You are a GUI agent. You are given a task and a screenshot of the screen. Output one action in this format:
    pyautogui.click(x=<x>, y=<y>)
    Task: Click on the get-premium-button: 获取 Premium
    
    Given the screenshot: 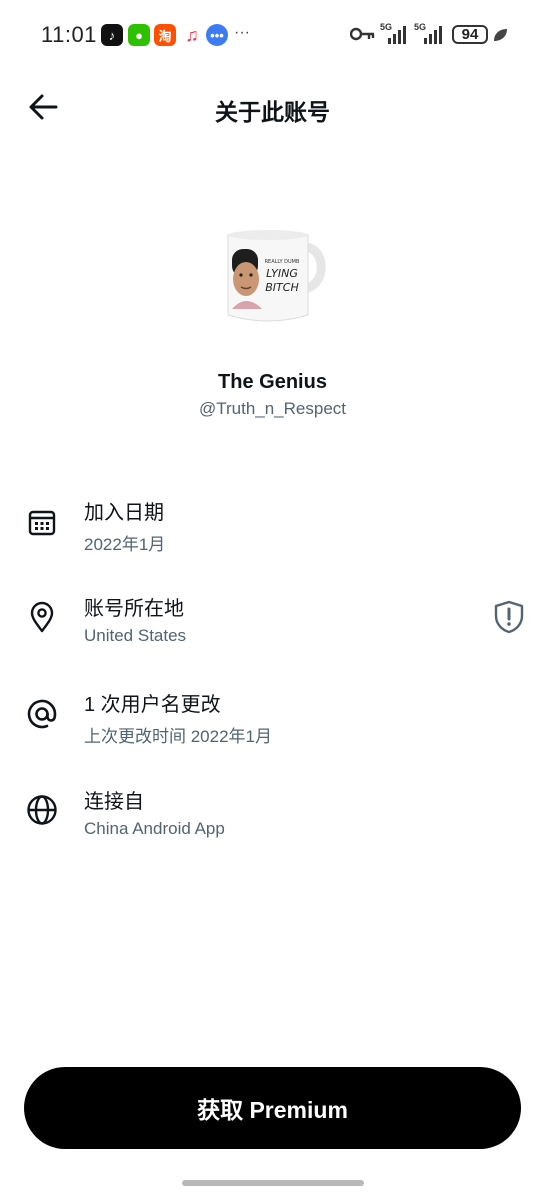 What is the action you would take?
    pyautogui.click(x=272, y=1108)
    